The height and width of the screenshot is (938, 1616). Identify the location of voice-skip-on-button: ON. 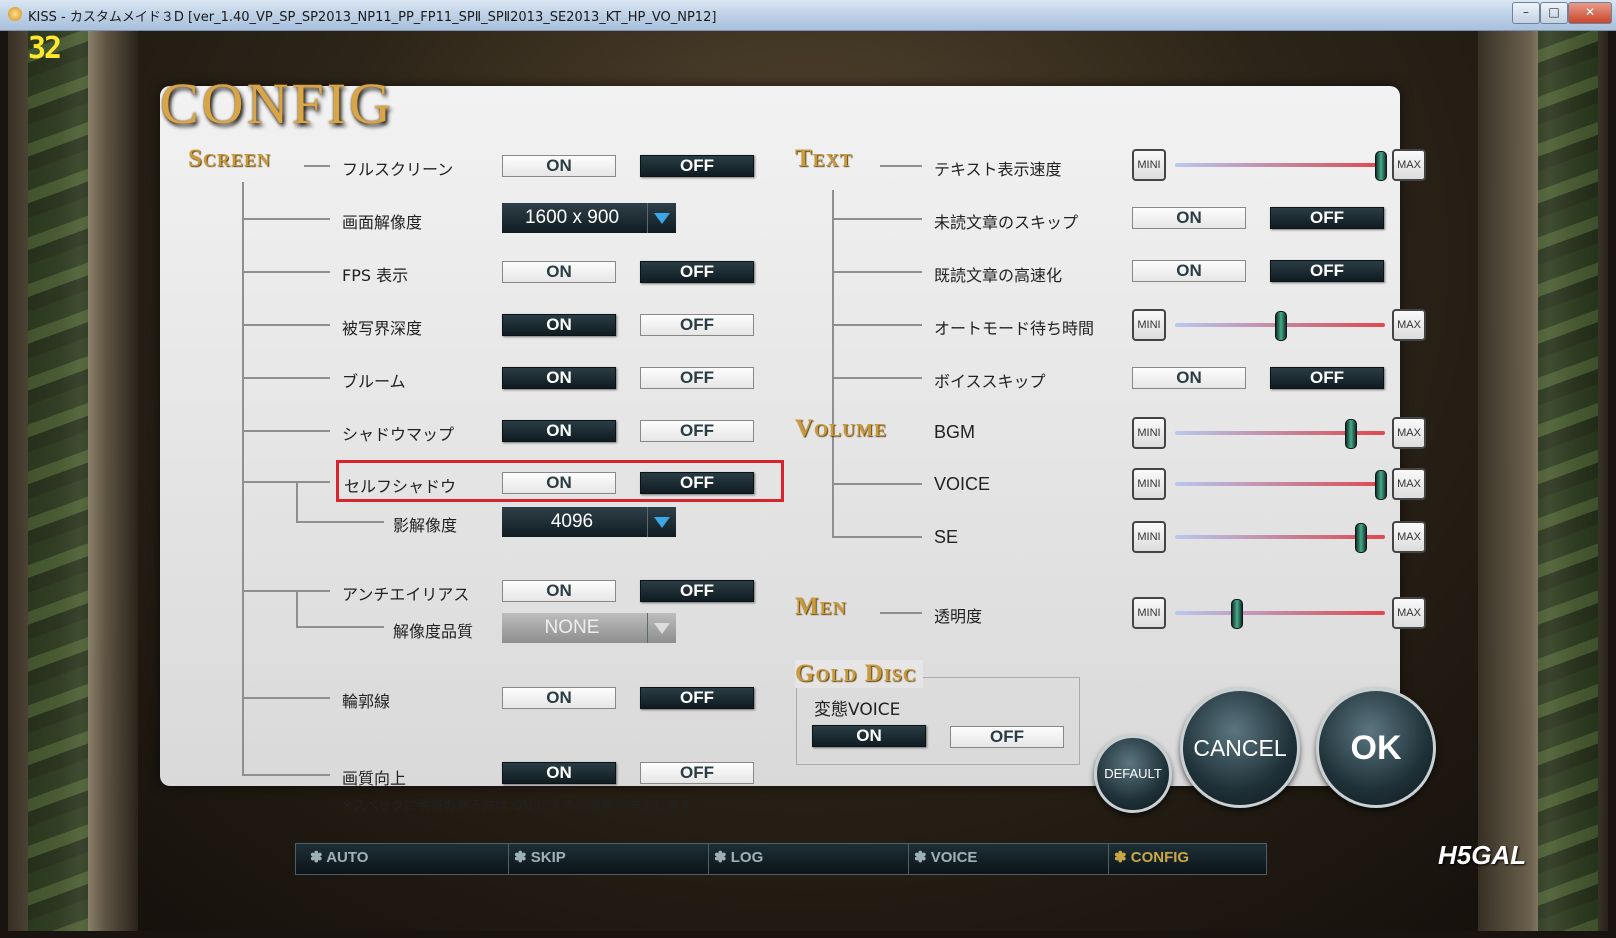
(1189, 378).